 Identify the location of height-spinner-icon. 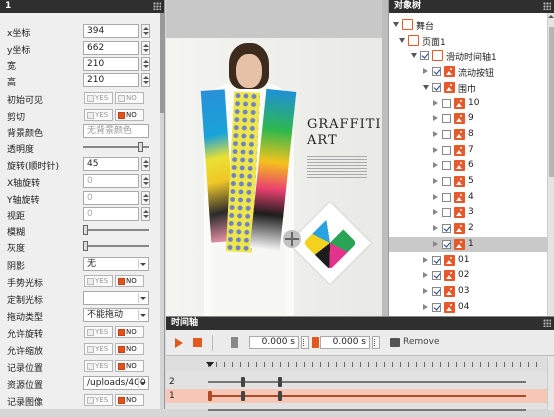
(145, 80).